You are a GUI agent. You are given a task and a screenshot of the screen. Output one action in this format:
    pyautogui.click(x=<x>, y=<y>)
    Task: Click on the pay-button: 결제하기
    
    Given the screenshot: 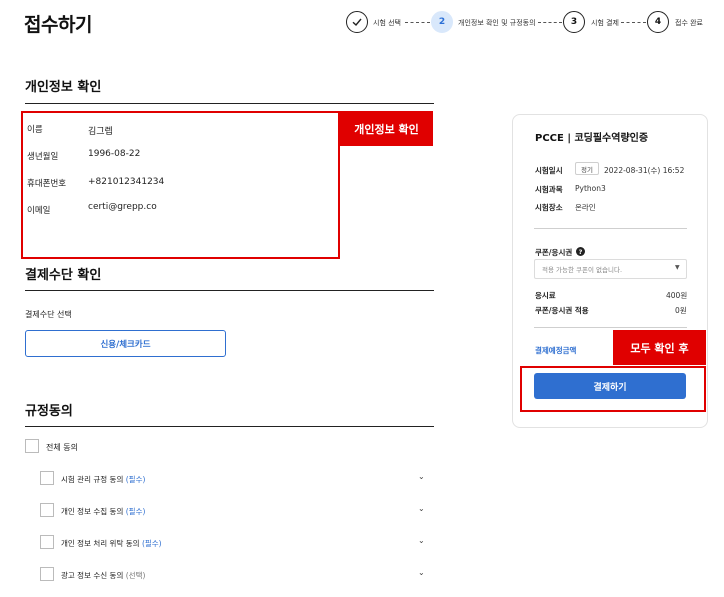 What is the action you would take?
    pyautogui.click(x=610, y=386)
    